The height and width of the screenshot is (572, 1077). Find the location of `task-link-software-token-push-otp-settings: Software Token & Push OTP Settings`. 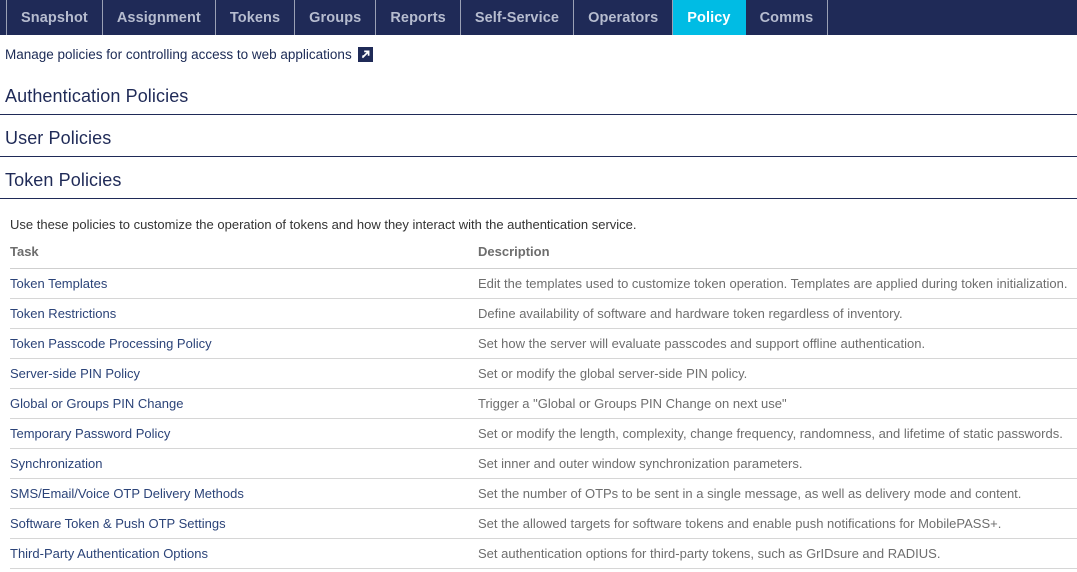

task-link-software-token-push-otp-settings: Software Token & Push OTP Settings is located at coordinates (118, 523).